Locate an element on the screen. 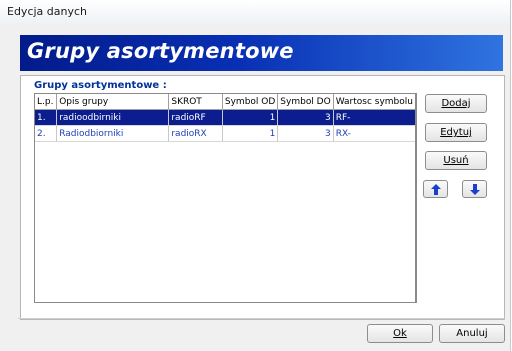 The width and height of the screenshot is (512, 351). delete-button-label: Usuń is located at coordinates (456, 160).